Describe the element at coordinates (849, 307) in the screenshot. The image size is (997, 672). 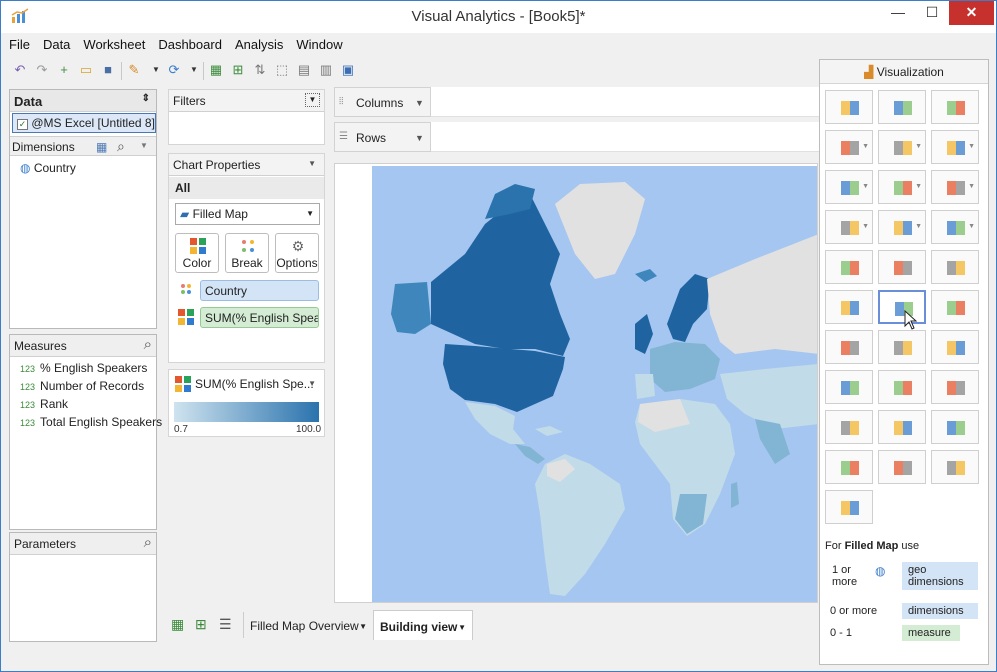
I see `chart-type-bubble-button` at that location.